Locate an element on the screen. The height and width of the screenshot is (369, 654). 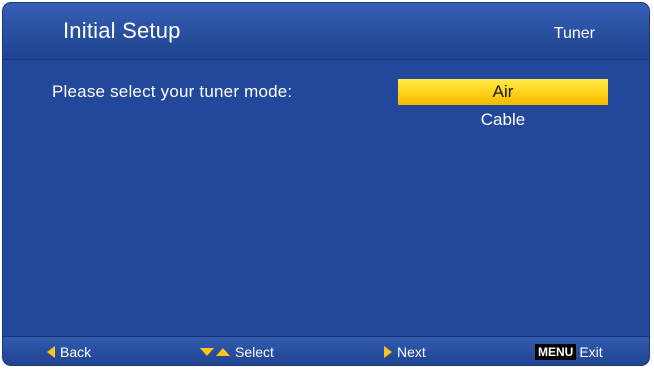
arrow-left-icon is located at coordinates (51, 352).